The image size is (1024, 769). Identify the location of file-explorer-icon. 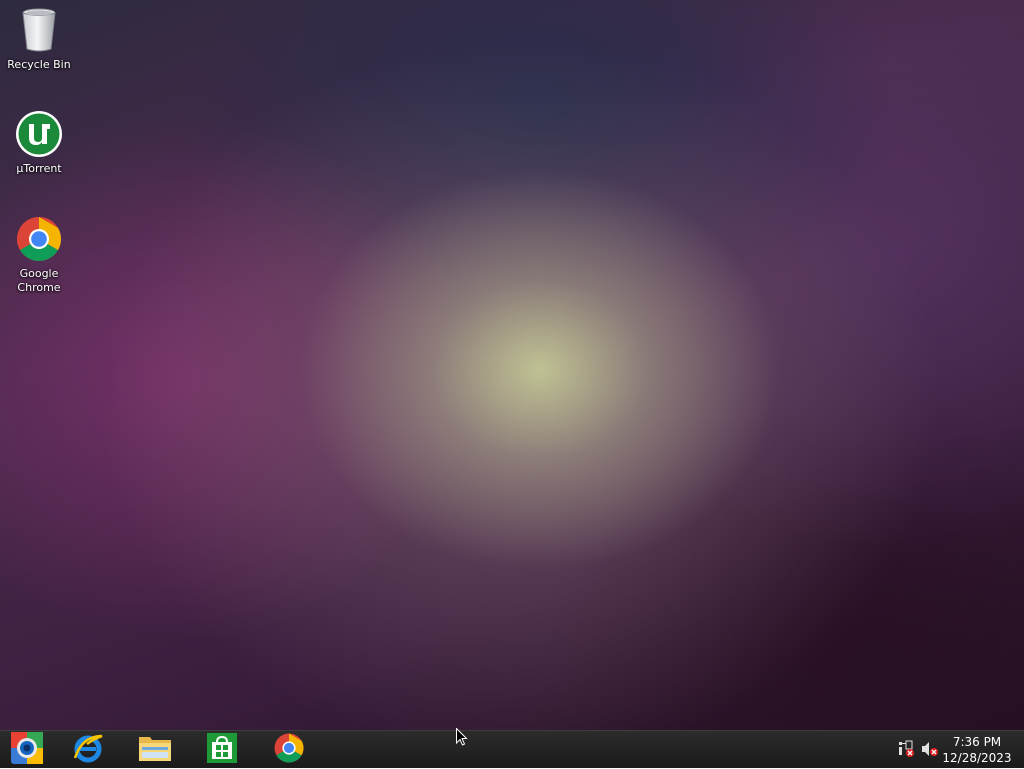
(155, 750).